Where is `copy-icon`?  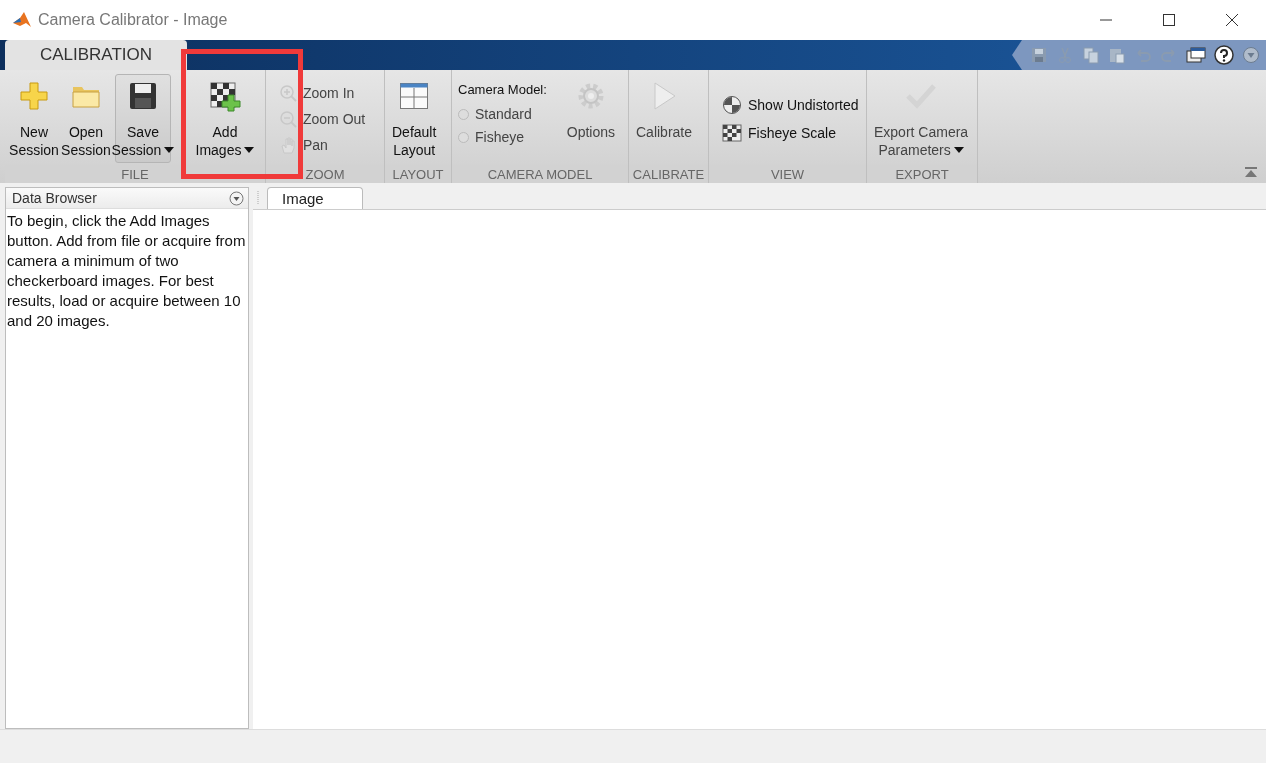 copy-icon is located at coordinates (1091, 55).